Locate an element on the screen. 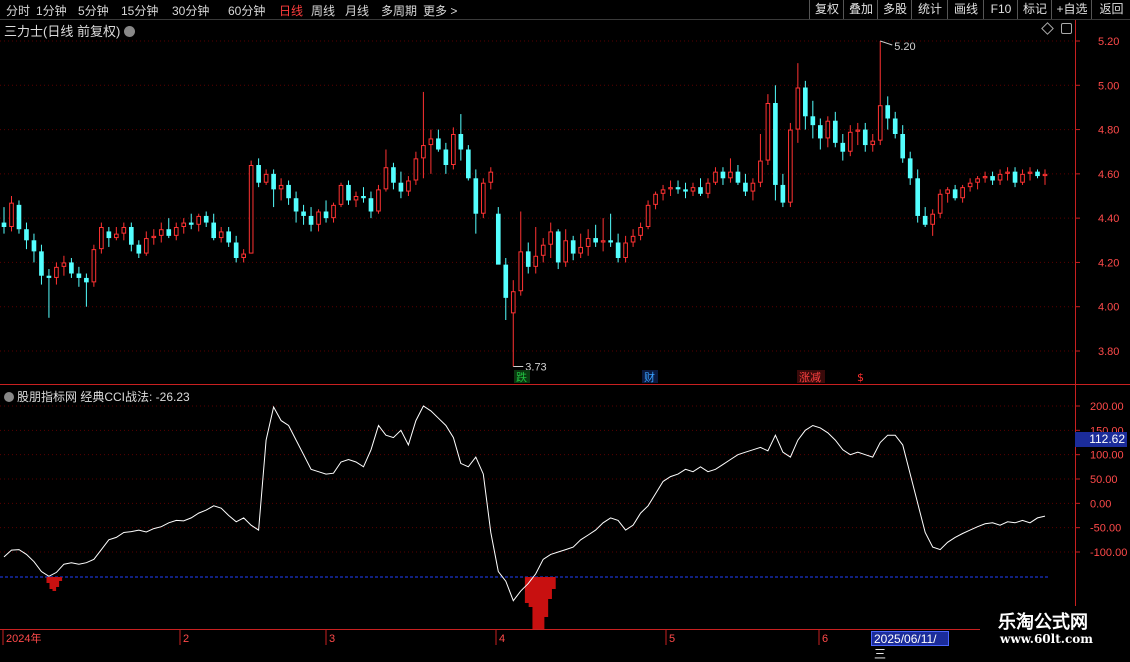 The height and width of the screenshot is (662, 1130). price-tick-label: 3.80 is located at coordinates (1108, 352).